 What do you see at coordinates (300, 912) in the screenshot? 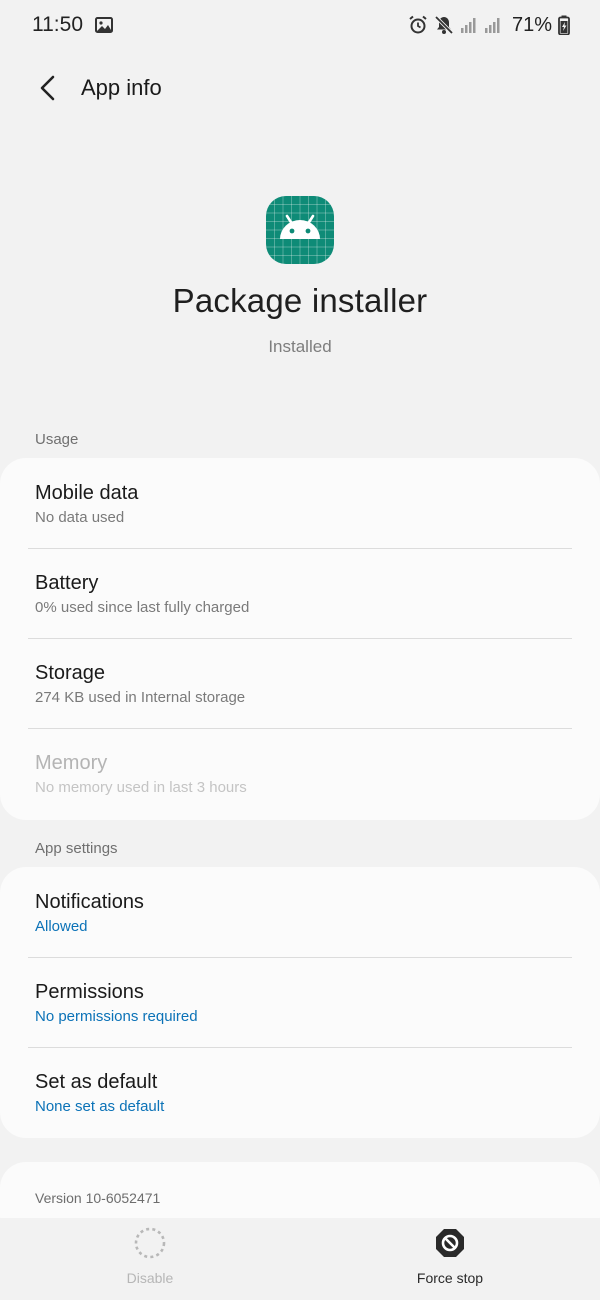
I see `notifications-row: Notifications Allowed` at bounding box center [300, 912].